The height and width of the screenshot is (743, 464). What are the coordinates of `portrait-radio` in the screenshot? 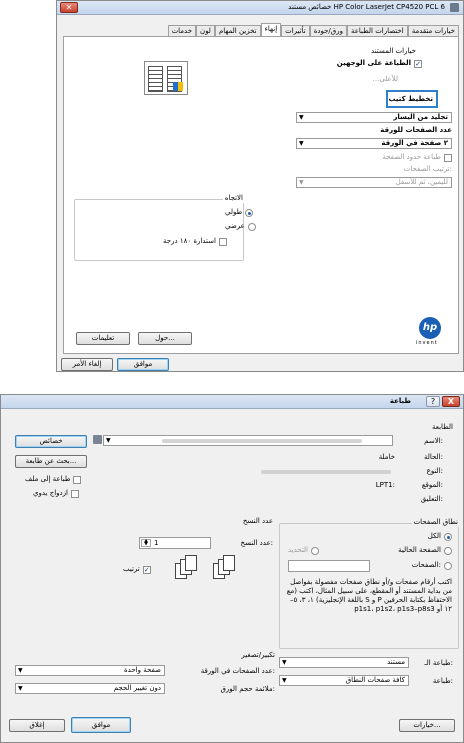 It's located at (249, 212).